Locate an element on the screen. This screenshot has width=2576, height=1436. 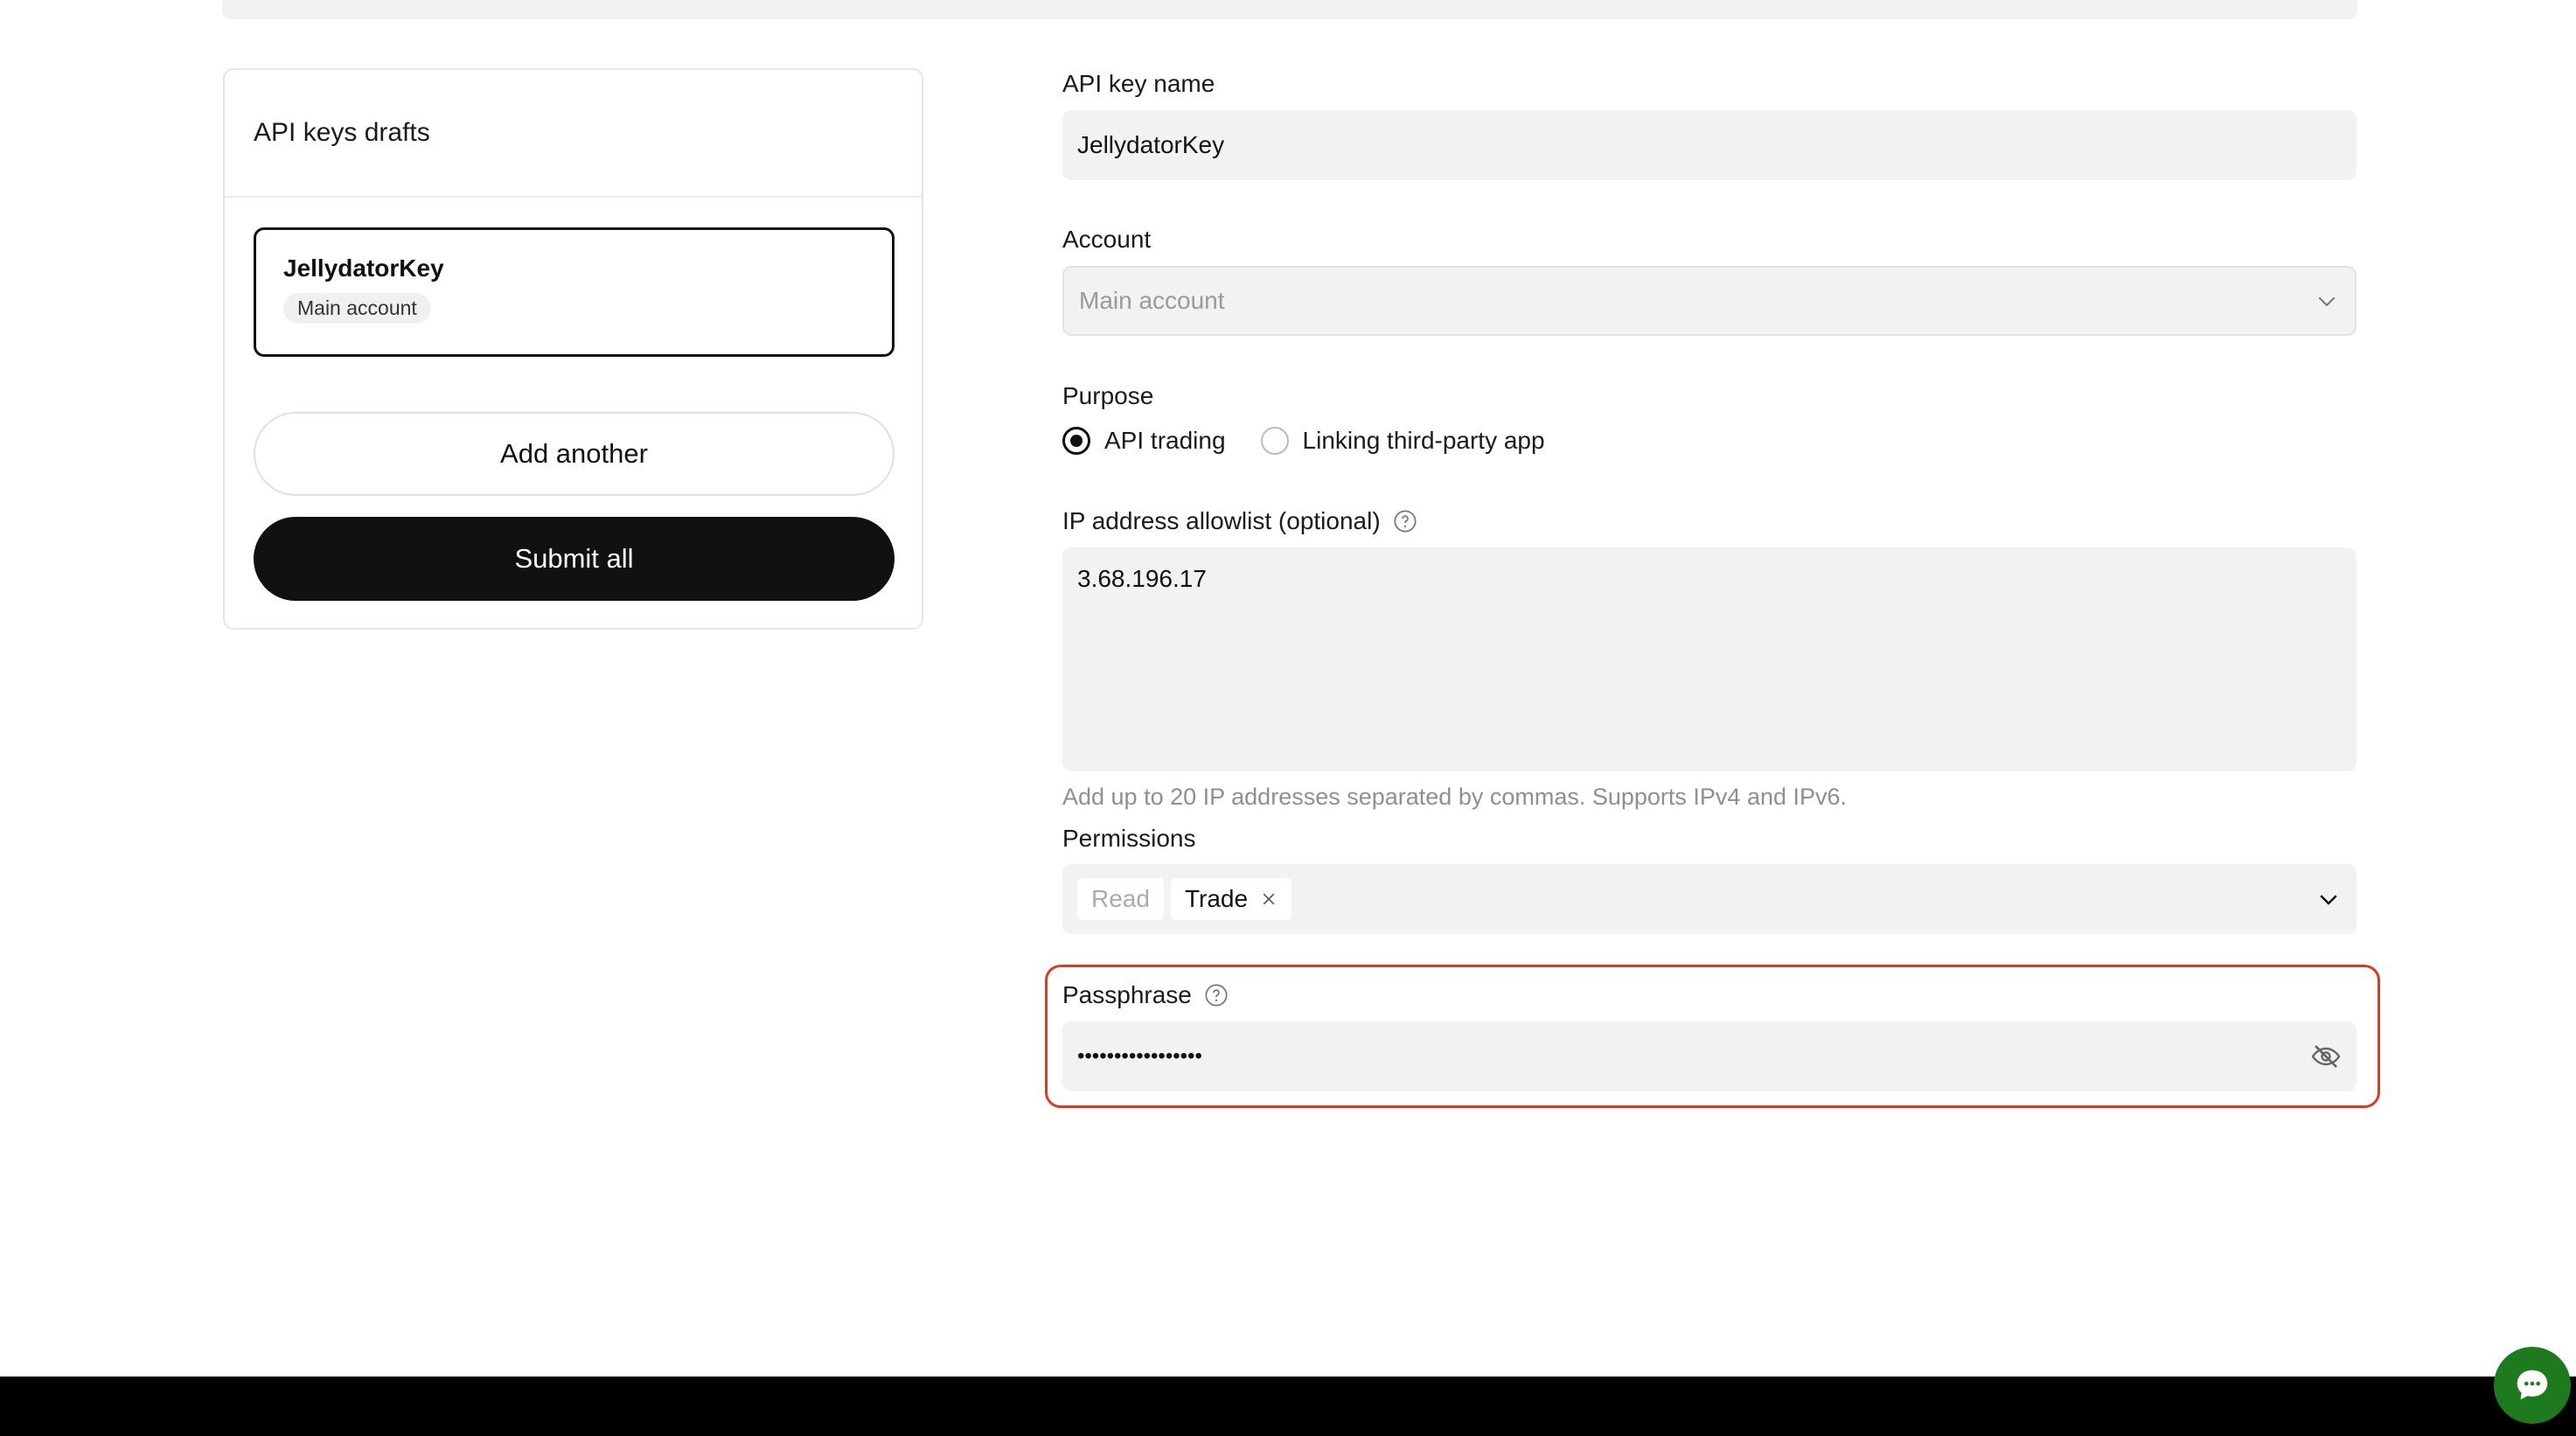
purpose-radio-linking-app: Linking third-party app is located at coordinates (1402, 441).